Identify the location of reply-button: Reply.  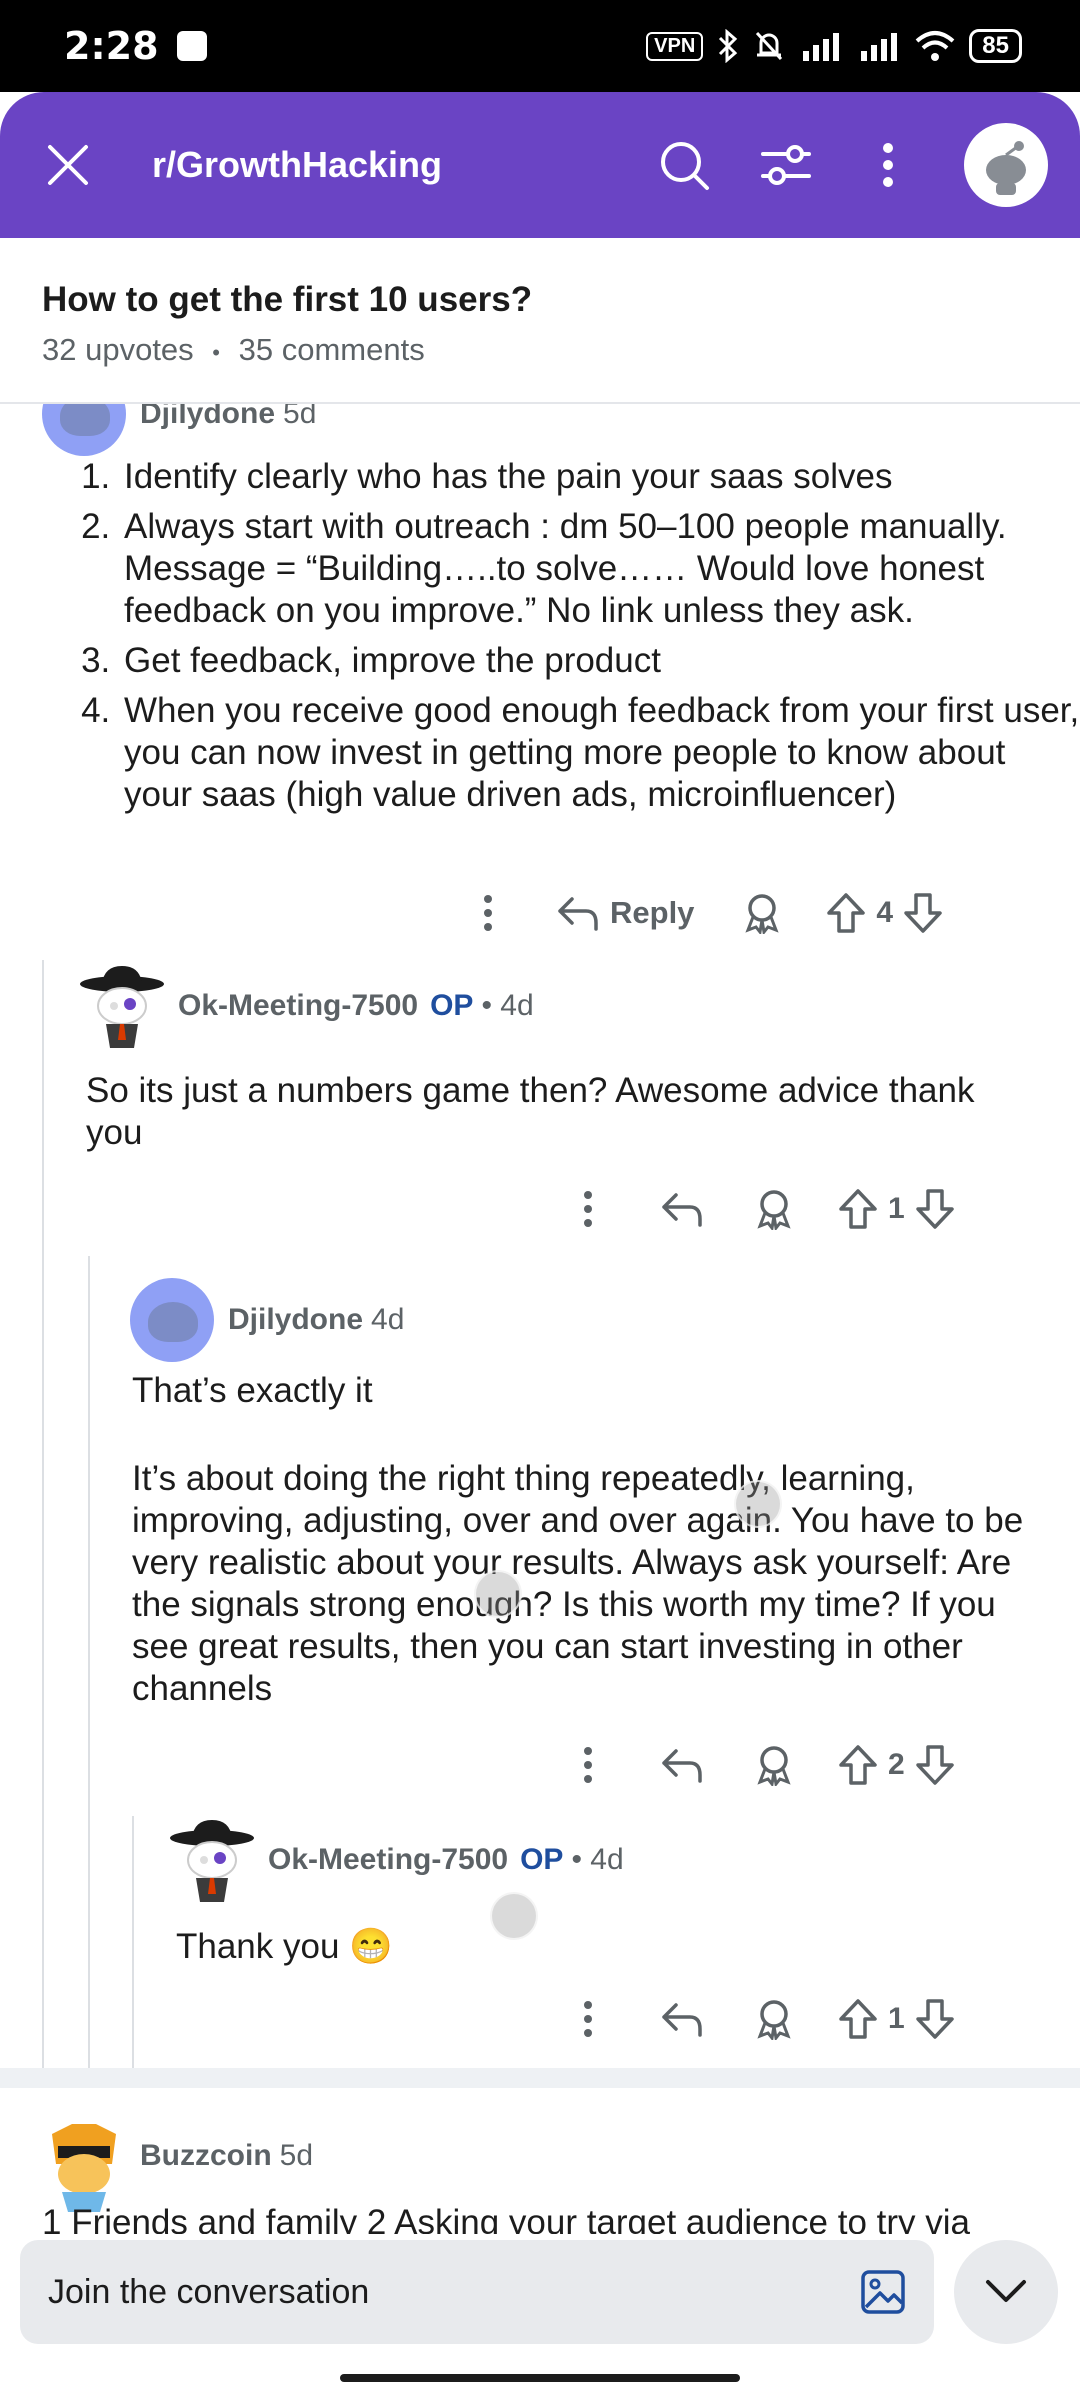
(625, 913).